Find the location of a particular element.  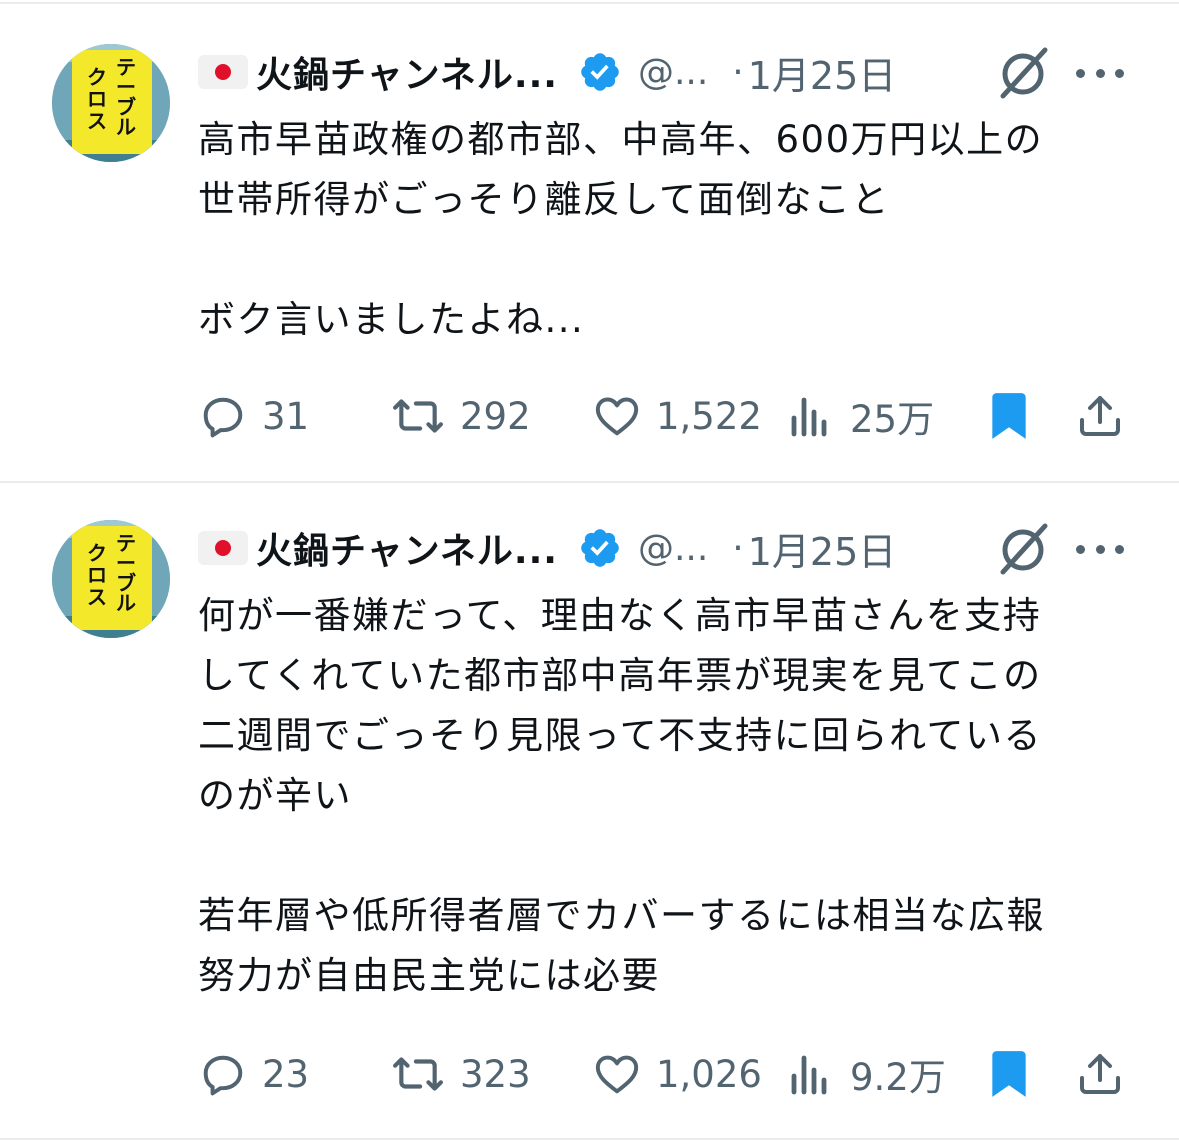

retweet-button: 292 is located at coordinates (460, 416).